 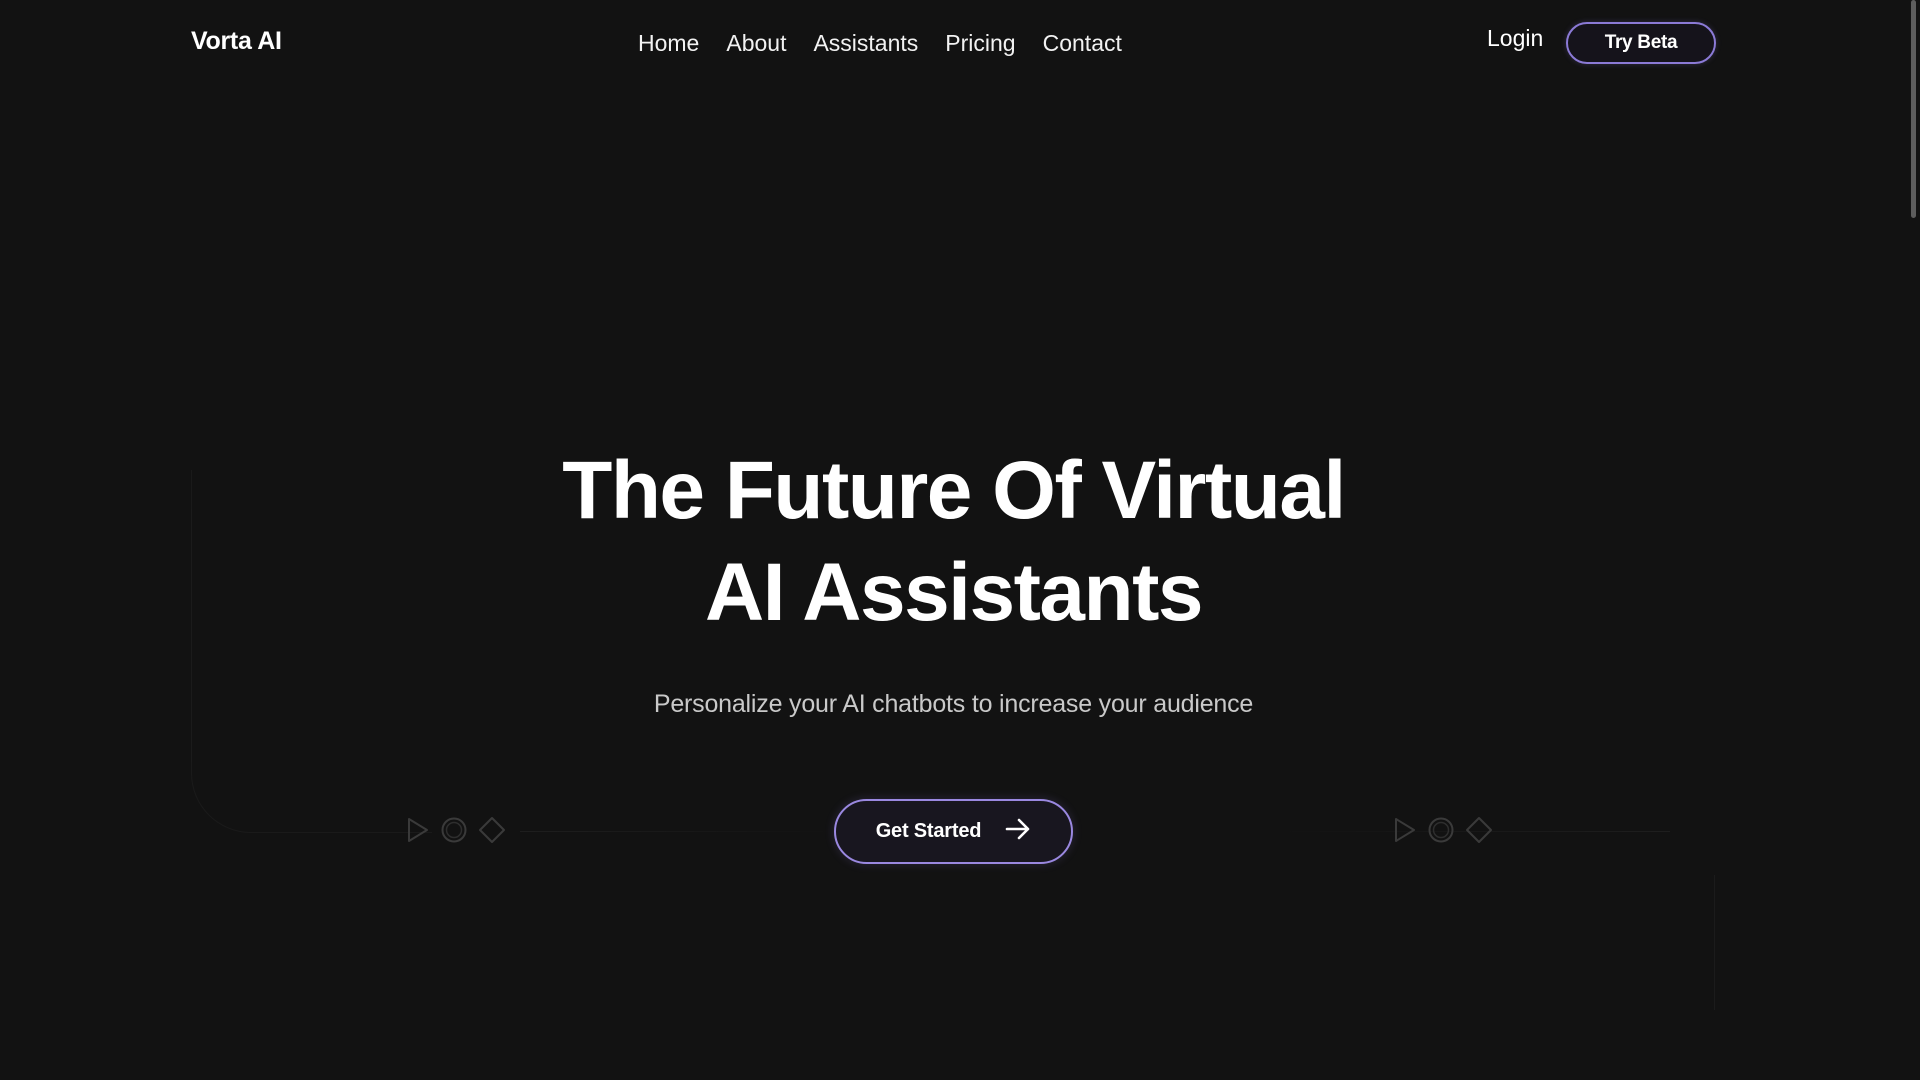 What do you see at coordinates (865, 43) in the screenshot?
I see `nav-assistants-link: Assistants` at bounding box center [865, 43].